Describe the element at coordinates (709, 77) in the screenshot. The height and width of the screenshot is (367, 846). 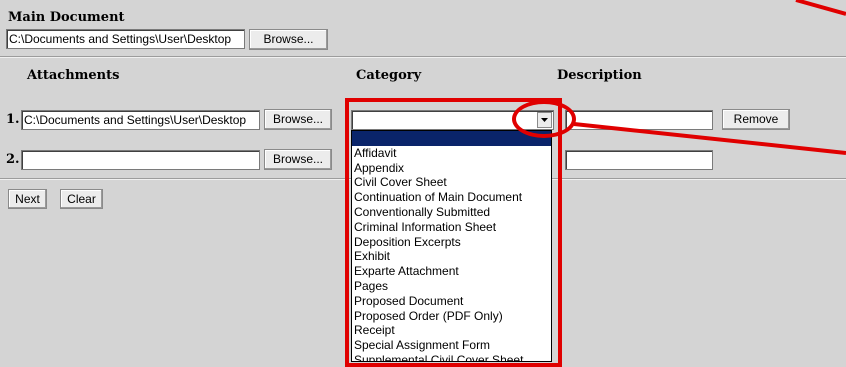
I see `annotation-arrows` at that location.